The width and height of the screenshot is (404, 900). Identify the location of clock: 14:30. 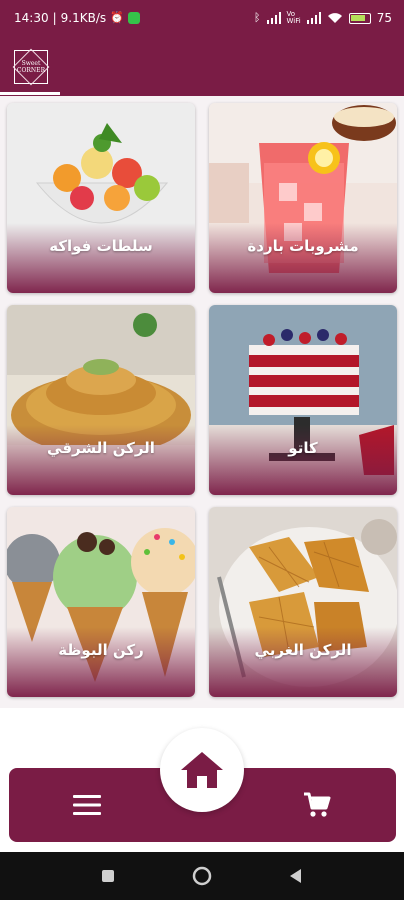
(31, 18).